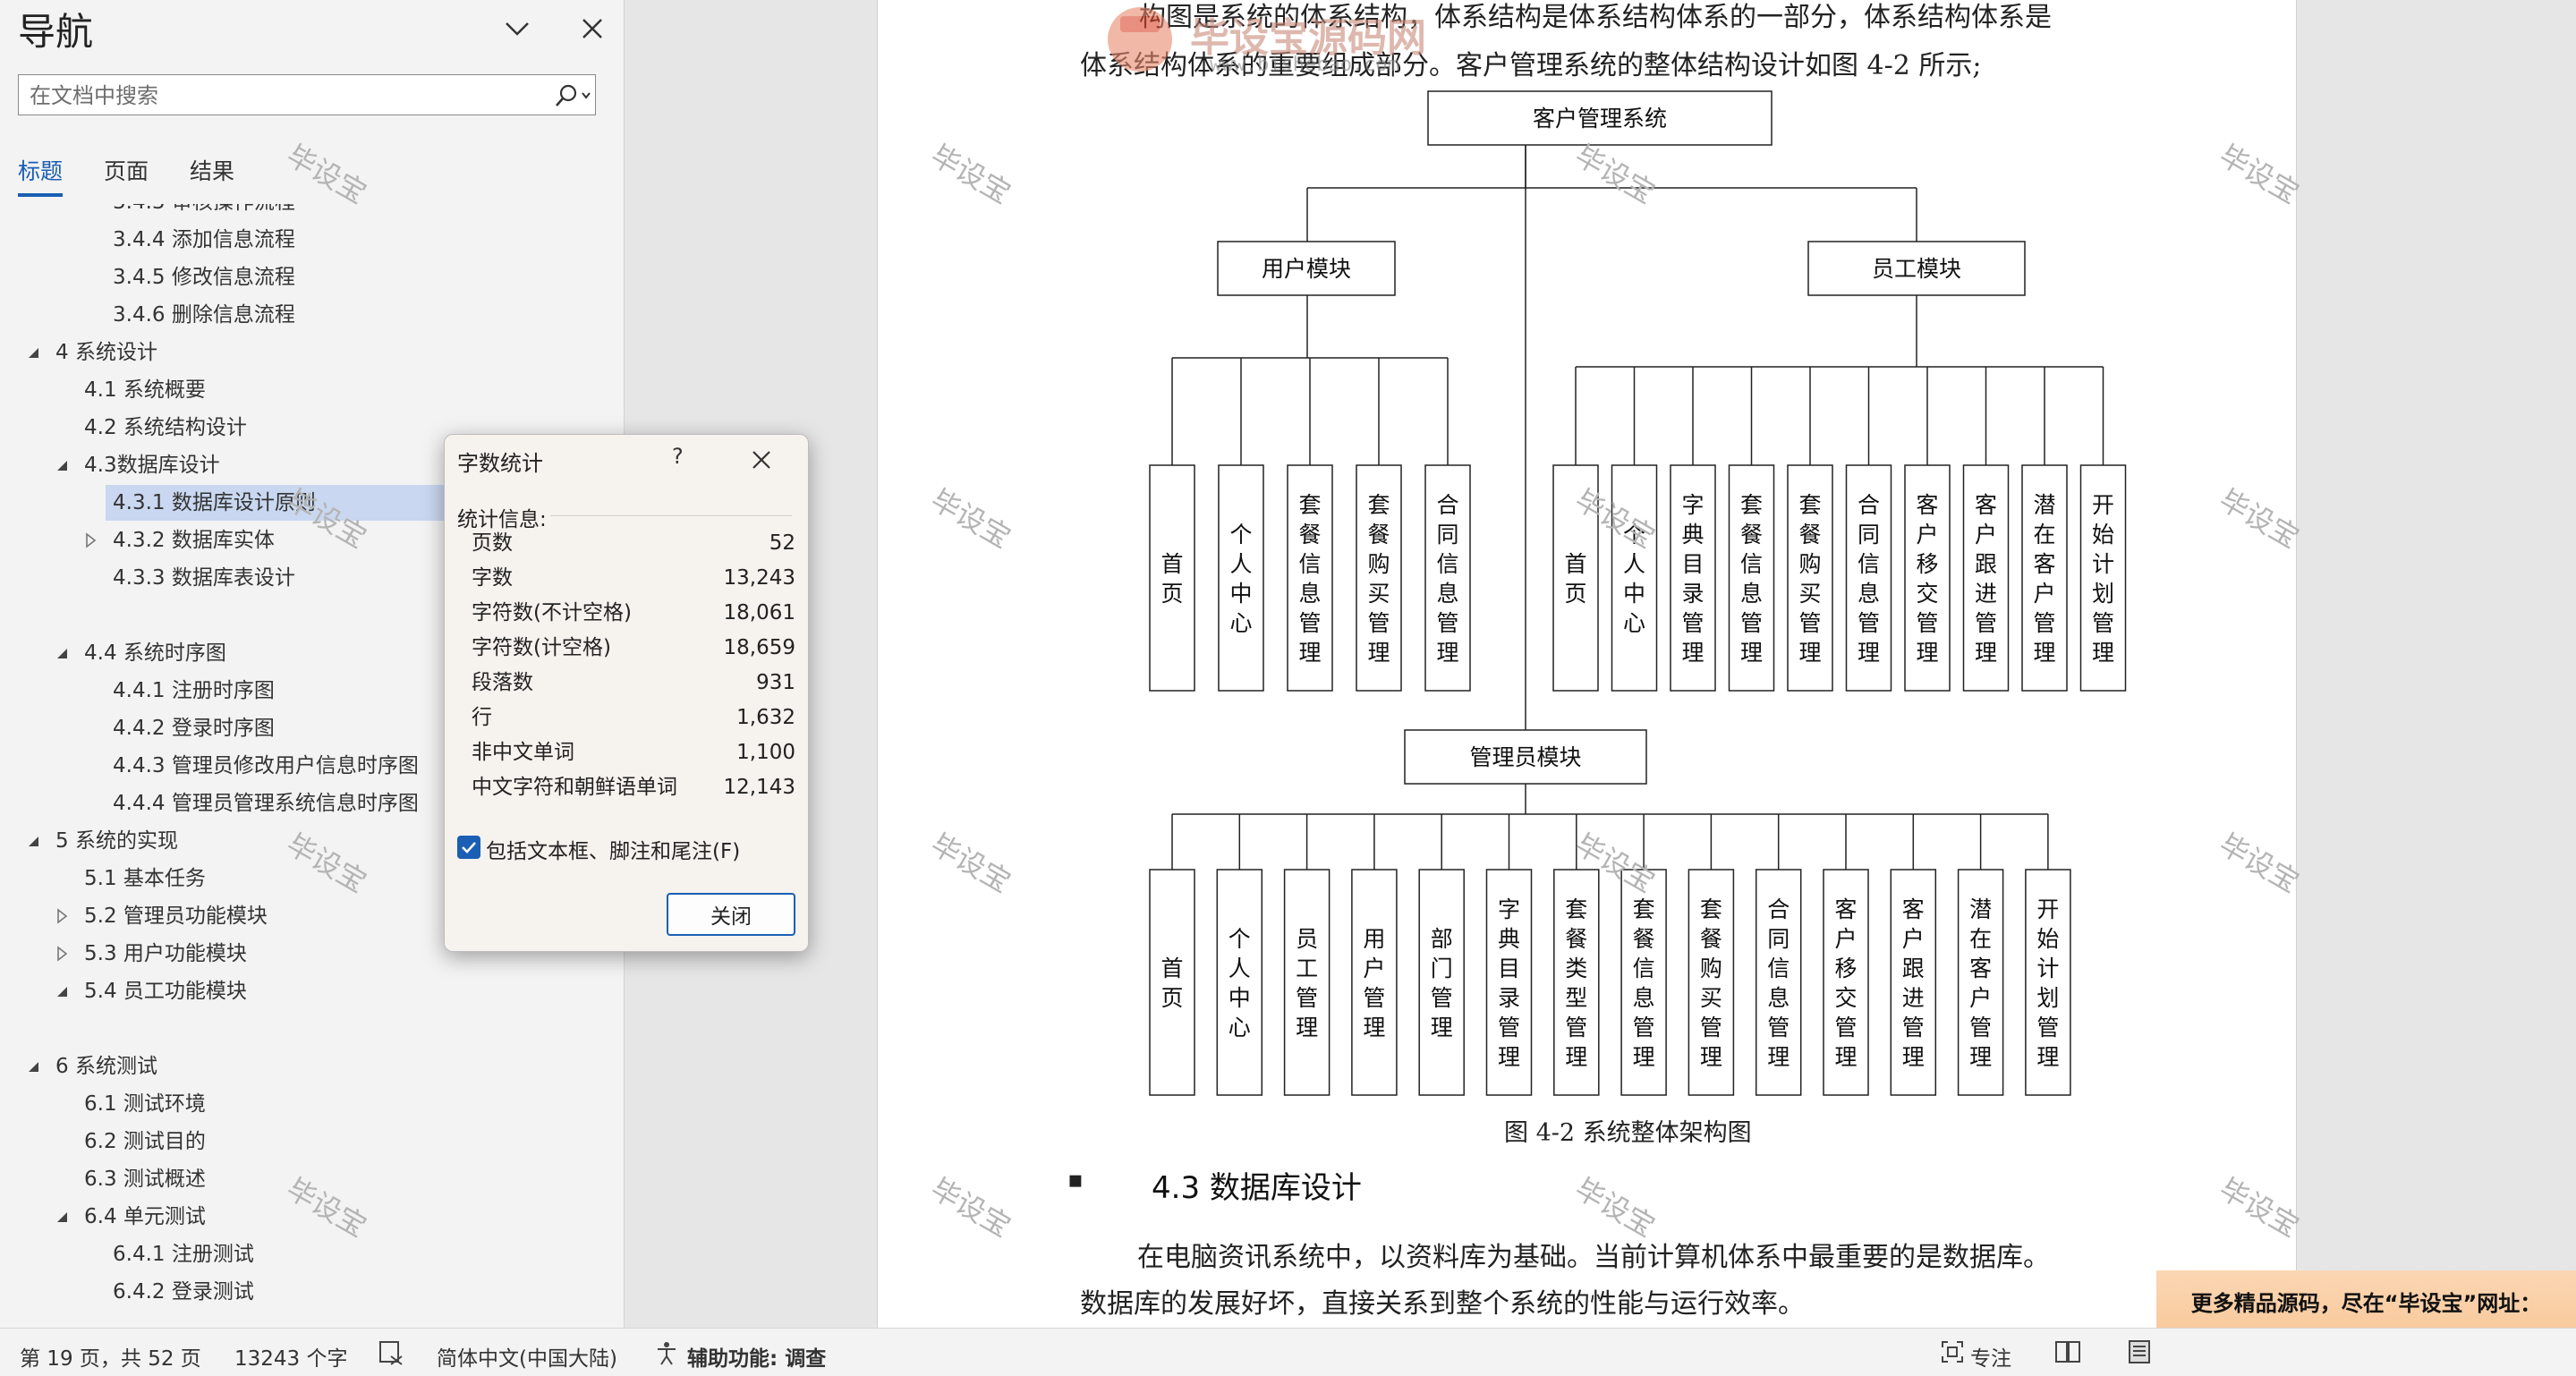  Describe the element at coordinates (180, 1254) in the screenshot. I see `tree-item: 6.4.1 注册测试` at that location.